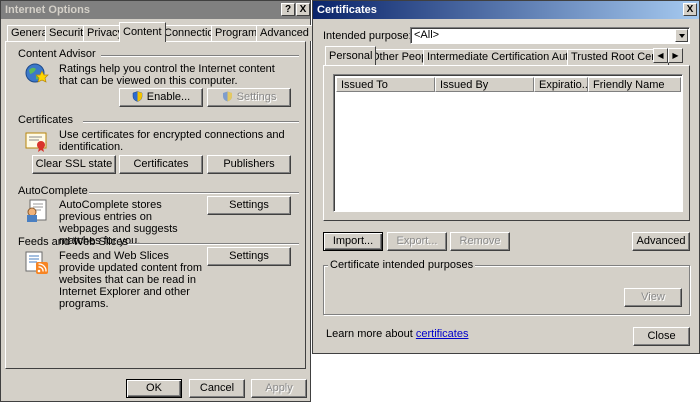 The image size is (700, 402). I want to click on ok-button: OK, so click(154, 388).